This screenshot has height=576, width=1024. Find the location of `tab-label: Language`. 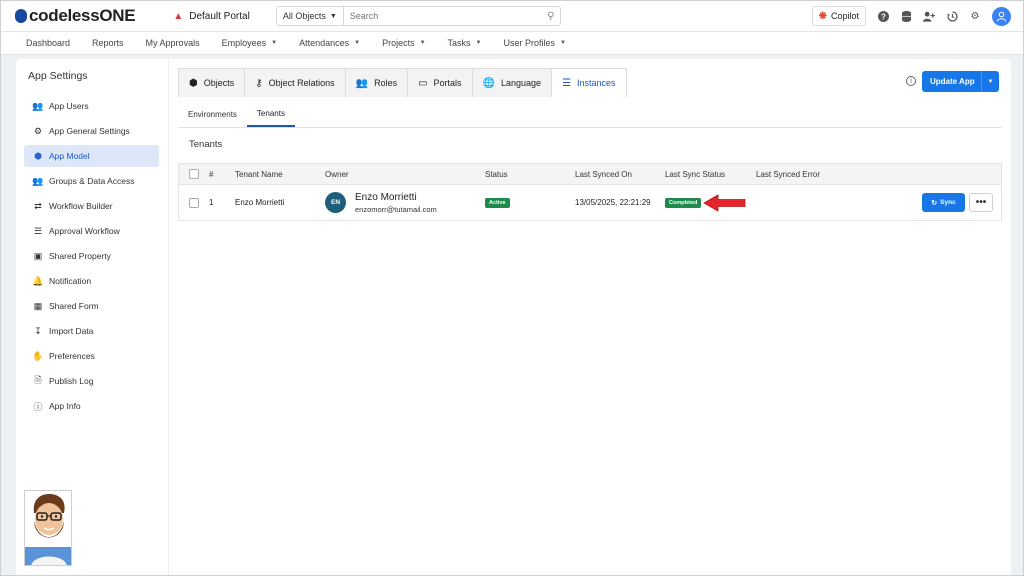

tab-label: Language is located at coordinates (521, 83).